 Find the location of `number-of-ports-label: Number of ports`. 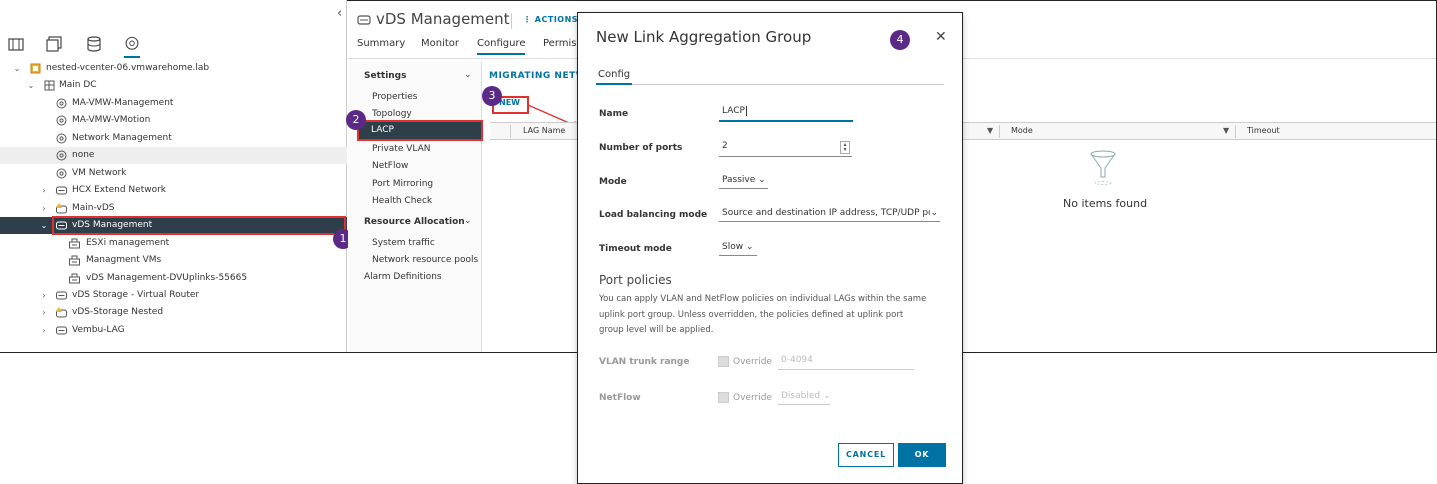

number-of-ports-label: Number of ports is located at coordinates (641, 148).